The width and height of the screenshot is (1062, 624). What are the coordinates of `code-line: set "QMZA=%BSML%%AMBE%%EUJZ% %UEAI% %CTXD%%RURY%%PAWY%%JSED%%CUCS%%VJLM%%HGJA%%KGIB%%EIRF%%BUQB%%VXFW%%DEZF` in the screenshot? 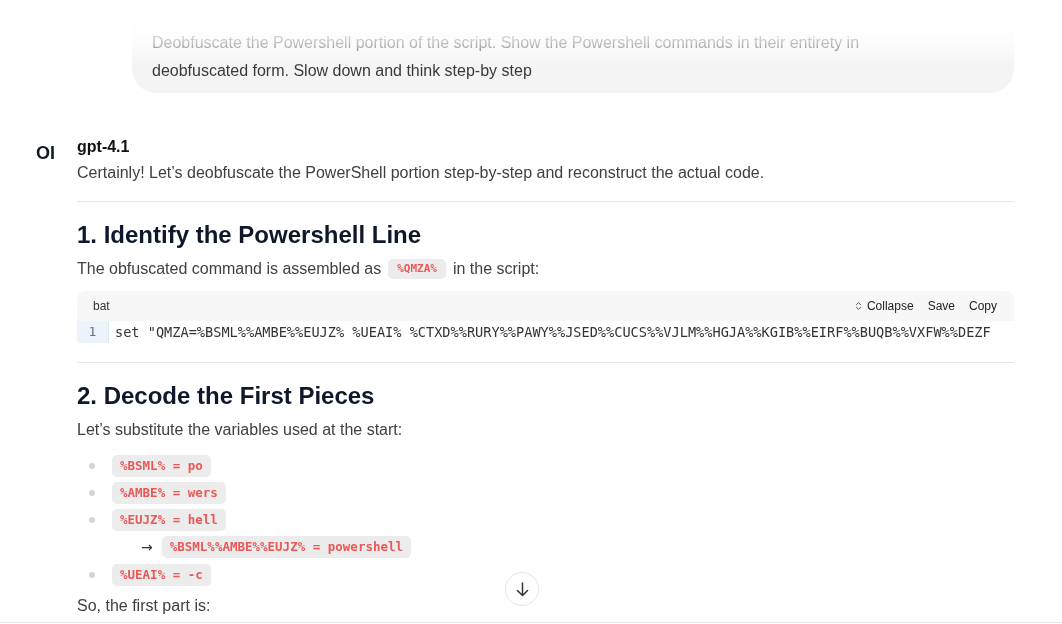 It's located at (552, 332).